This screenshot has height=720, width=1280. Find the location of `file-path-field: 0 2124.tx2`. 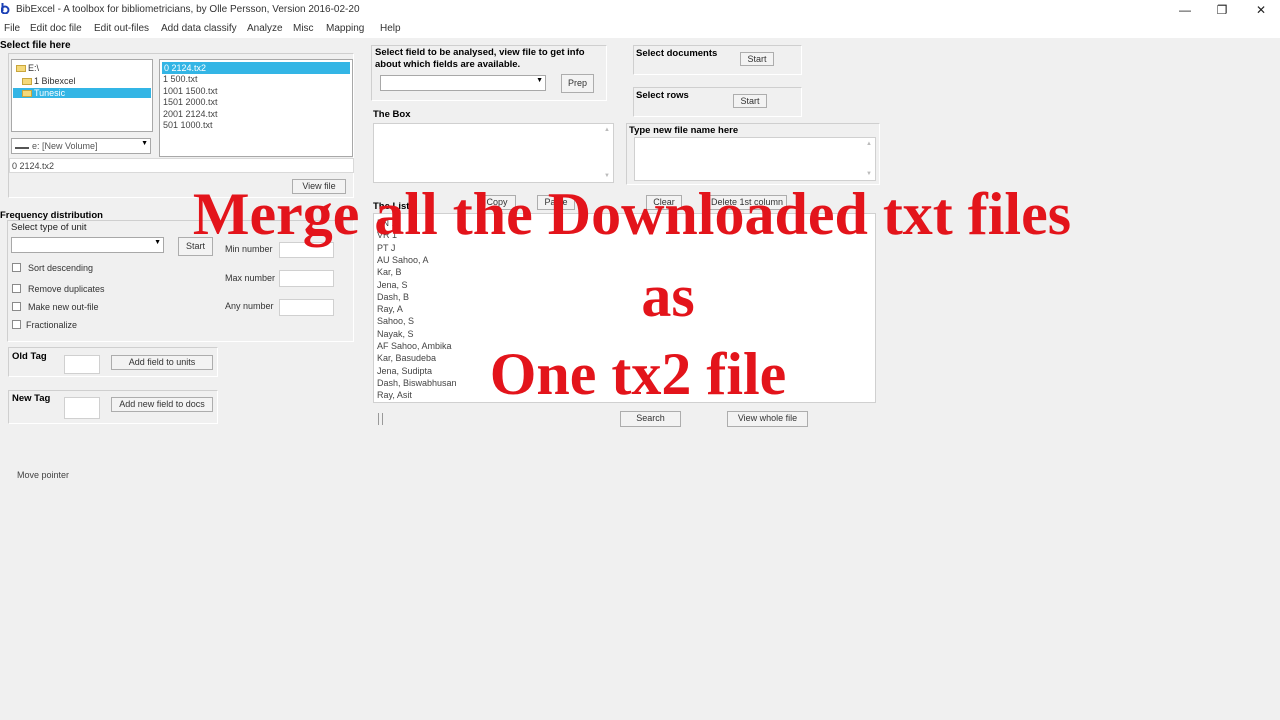

file-path-field: 0 2124.tx2 is located at coordinates (181, 165).